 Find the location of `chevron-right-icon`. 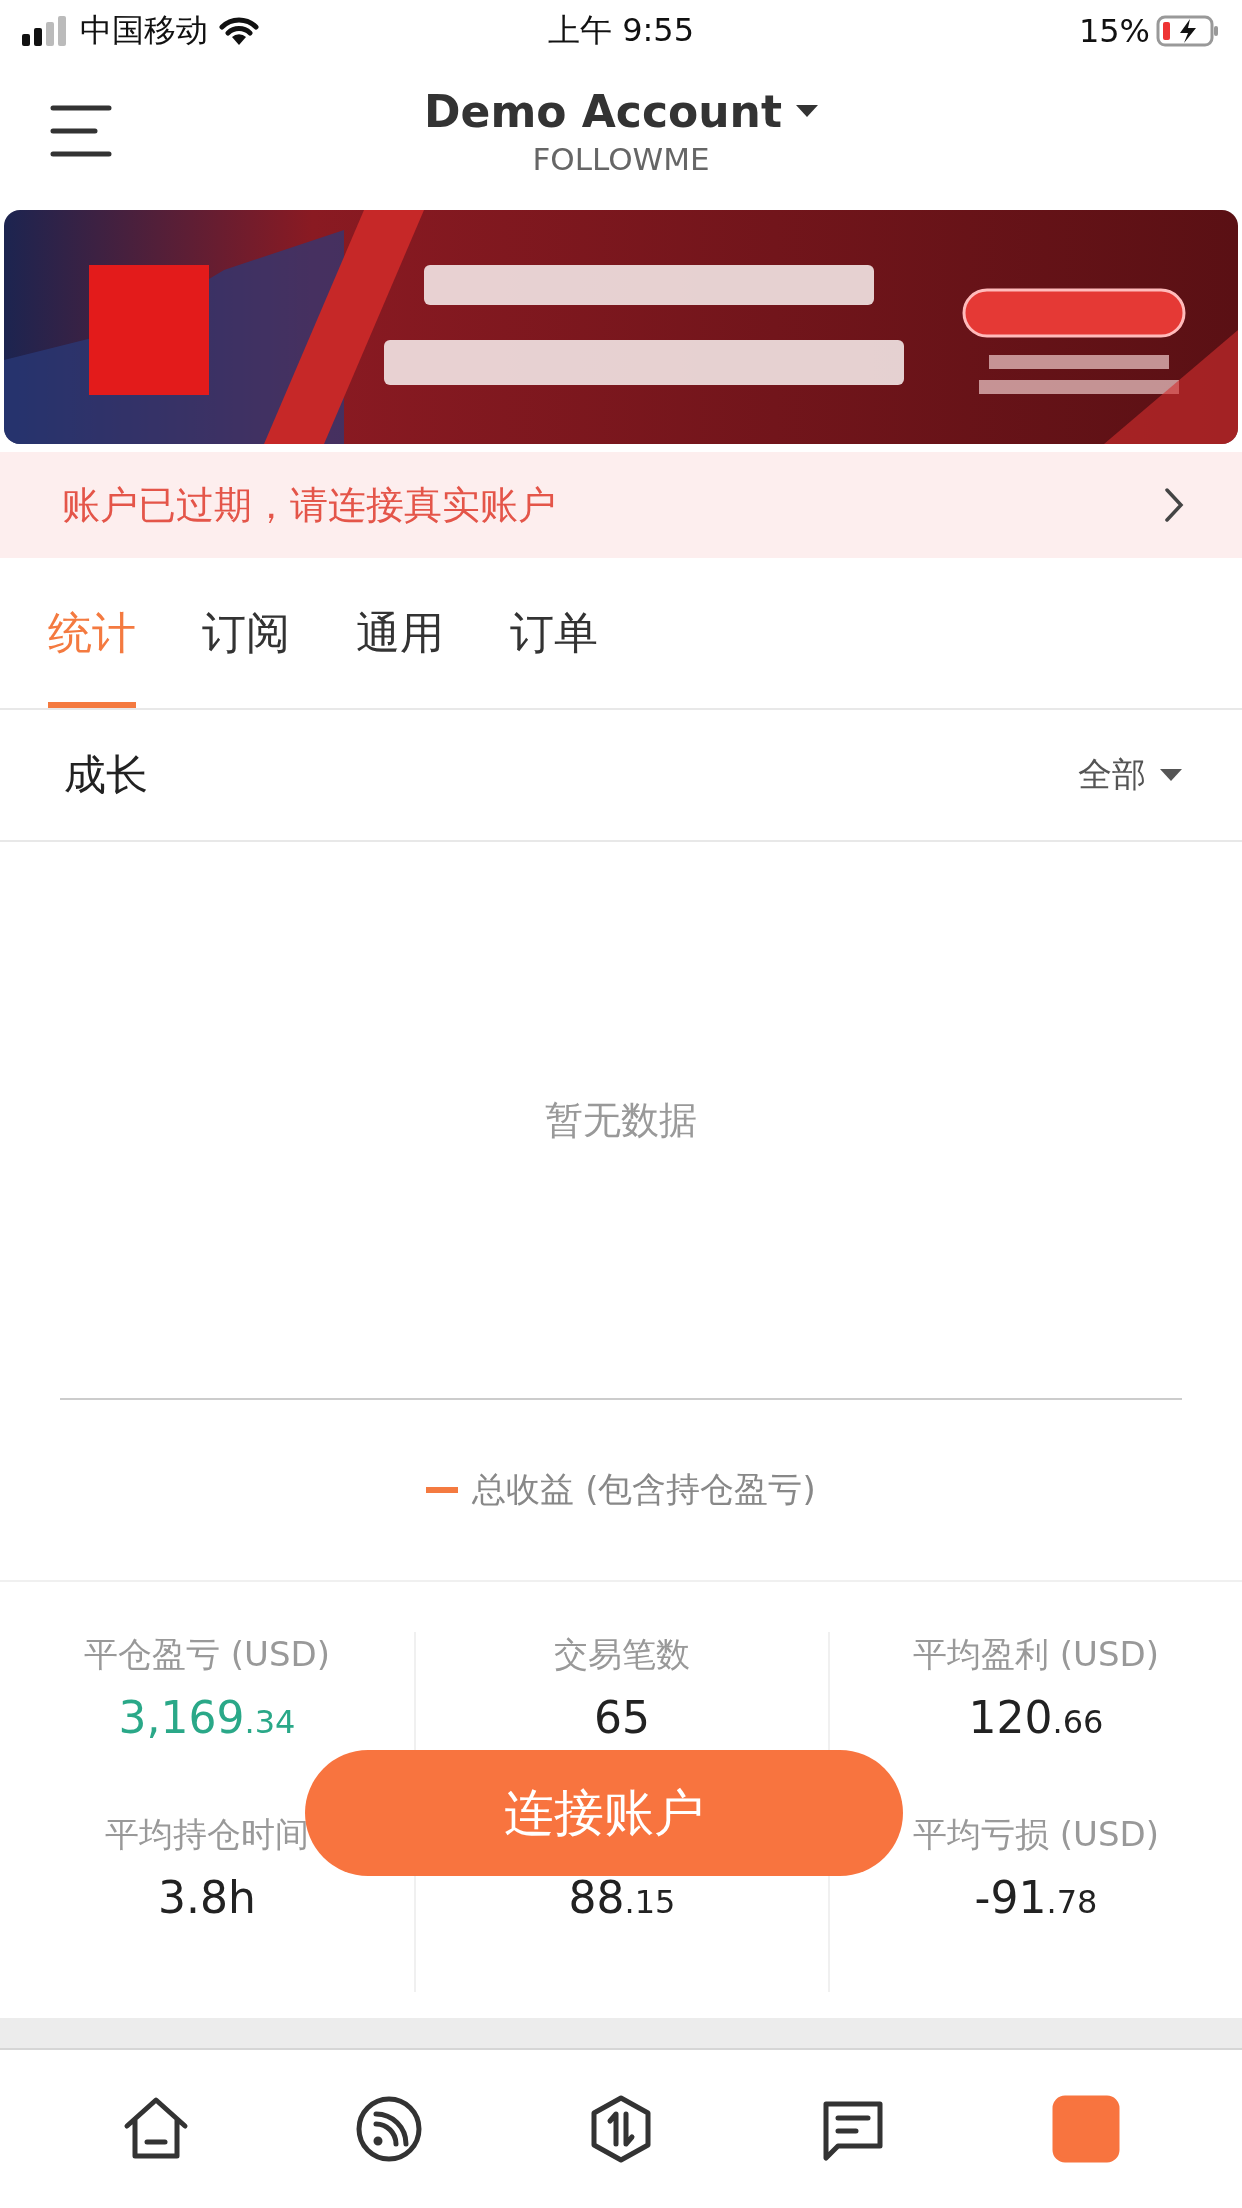

chevron-right-icon is located at coordinates (1174, 505).